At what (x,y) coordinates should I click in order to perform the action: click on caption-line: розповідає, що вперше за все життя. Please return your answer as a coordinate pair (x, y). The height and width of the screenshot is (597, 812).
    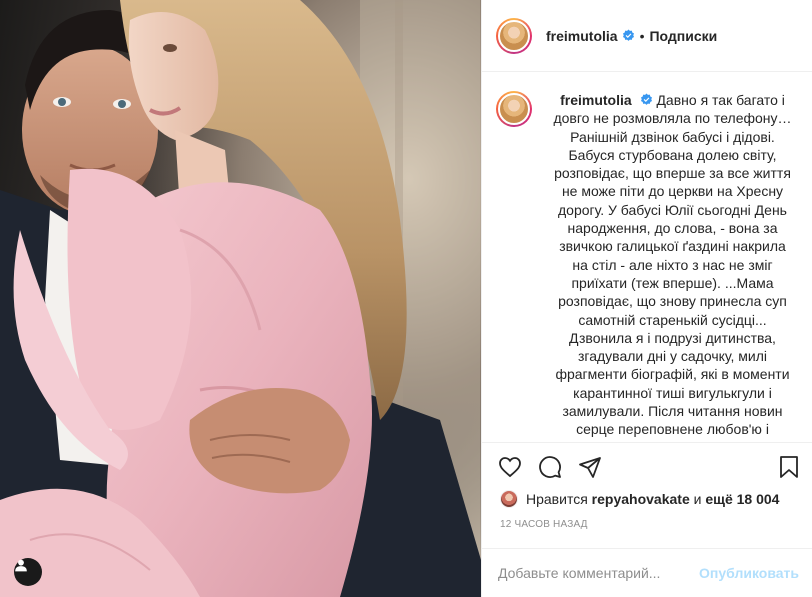
    Looking at the image, I should click on (672, 173).